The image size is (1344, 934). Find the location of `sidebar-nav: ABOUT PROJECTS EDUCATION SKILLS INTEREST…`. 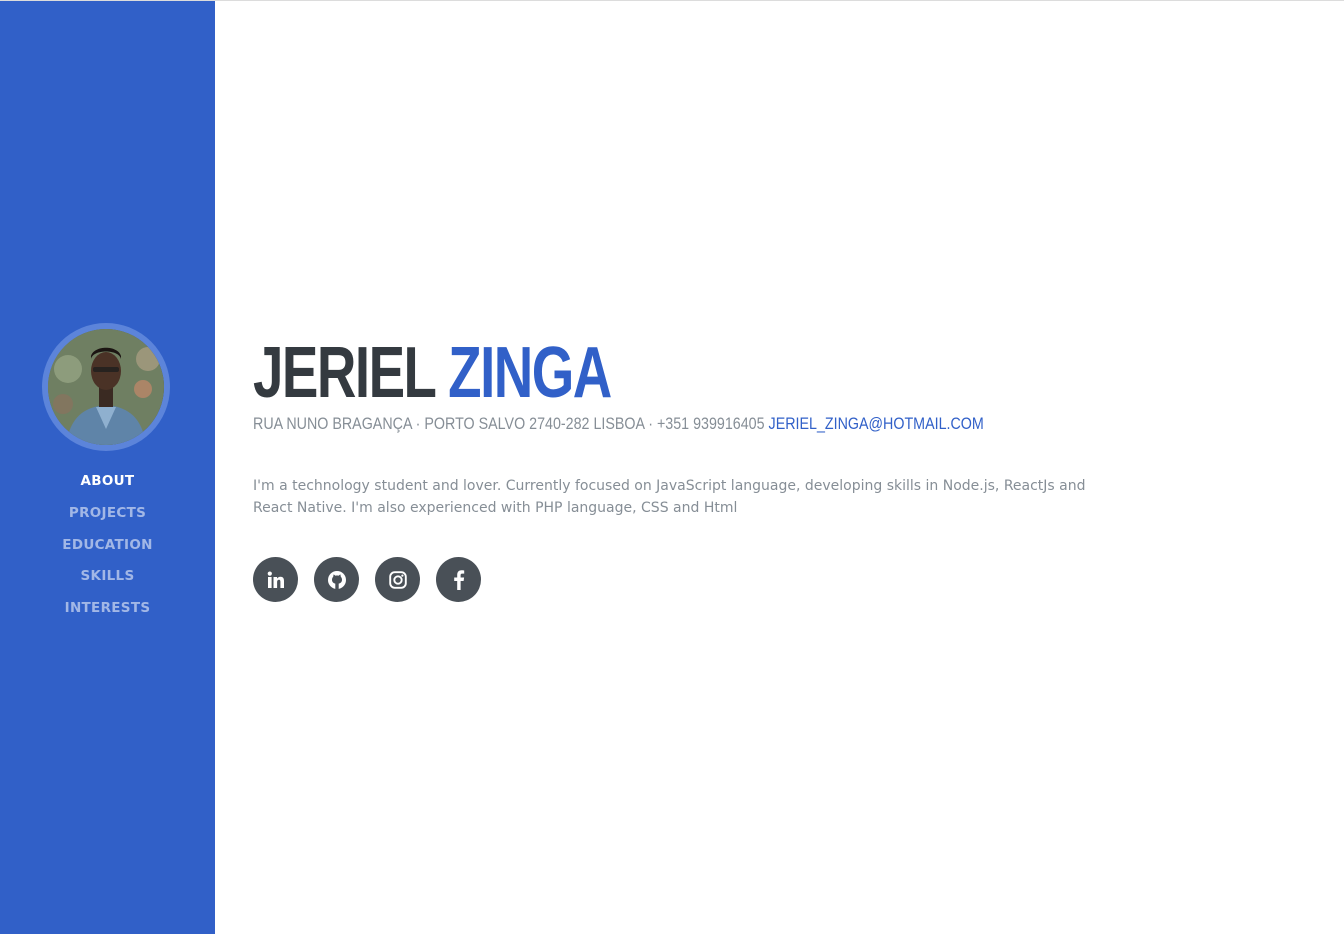

sidebar-nav: ABOUT PROJECTS EDUCATION SKILLS INTEREST… is located at coordinates (107, 548).